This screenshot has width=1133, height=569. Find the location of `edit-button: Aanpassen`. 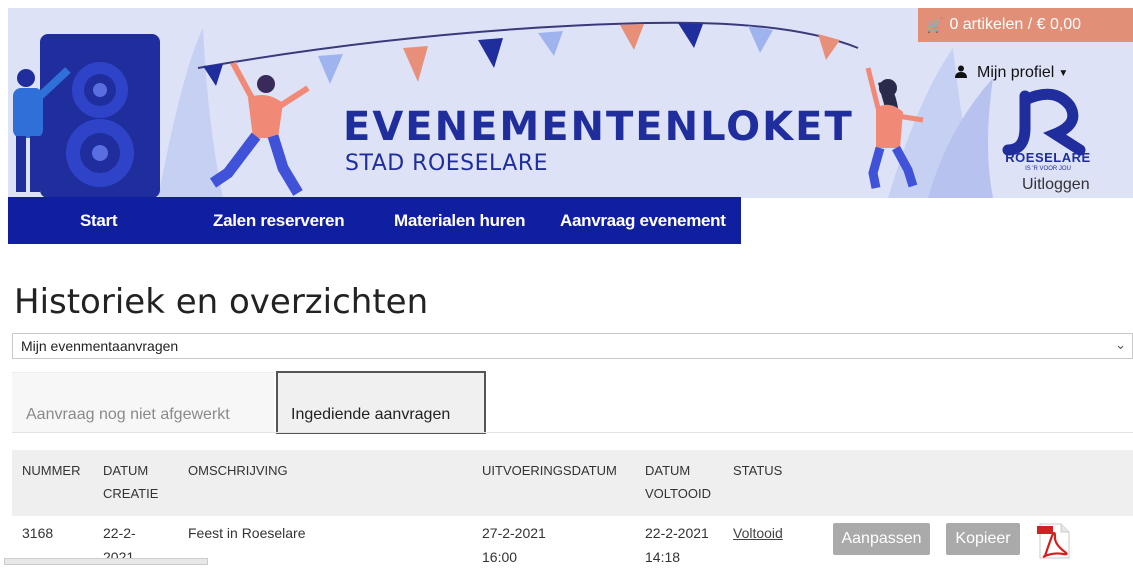

edit-button: Aanpassen is located at coordinates (881, 539).